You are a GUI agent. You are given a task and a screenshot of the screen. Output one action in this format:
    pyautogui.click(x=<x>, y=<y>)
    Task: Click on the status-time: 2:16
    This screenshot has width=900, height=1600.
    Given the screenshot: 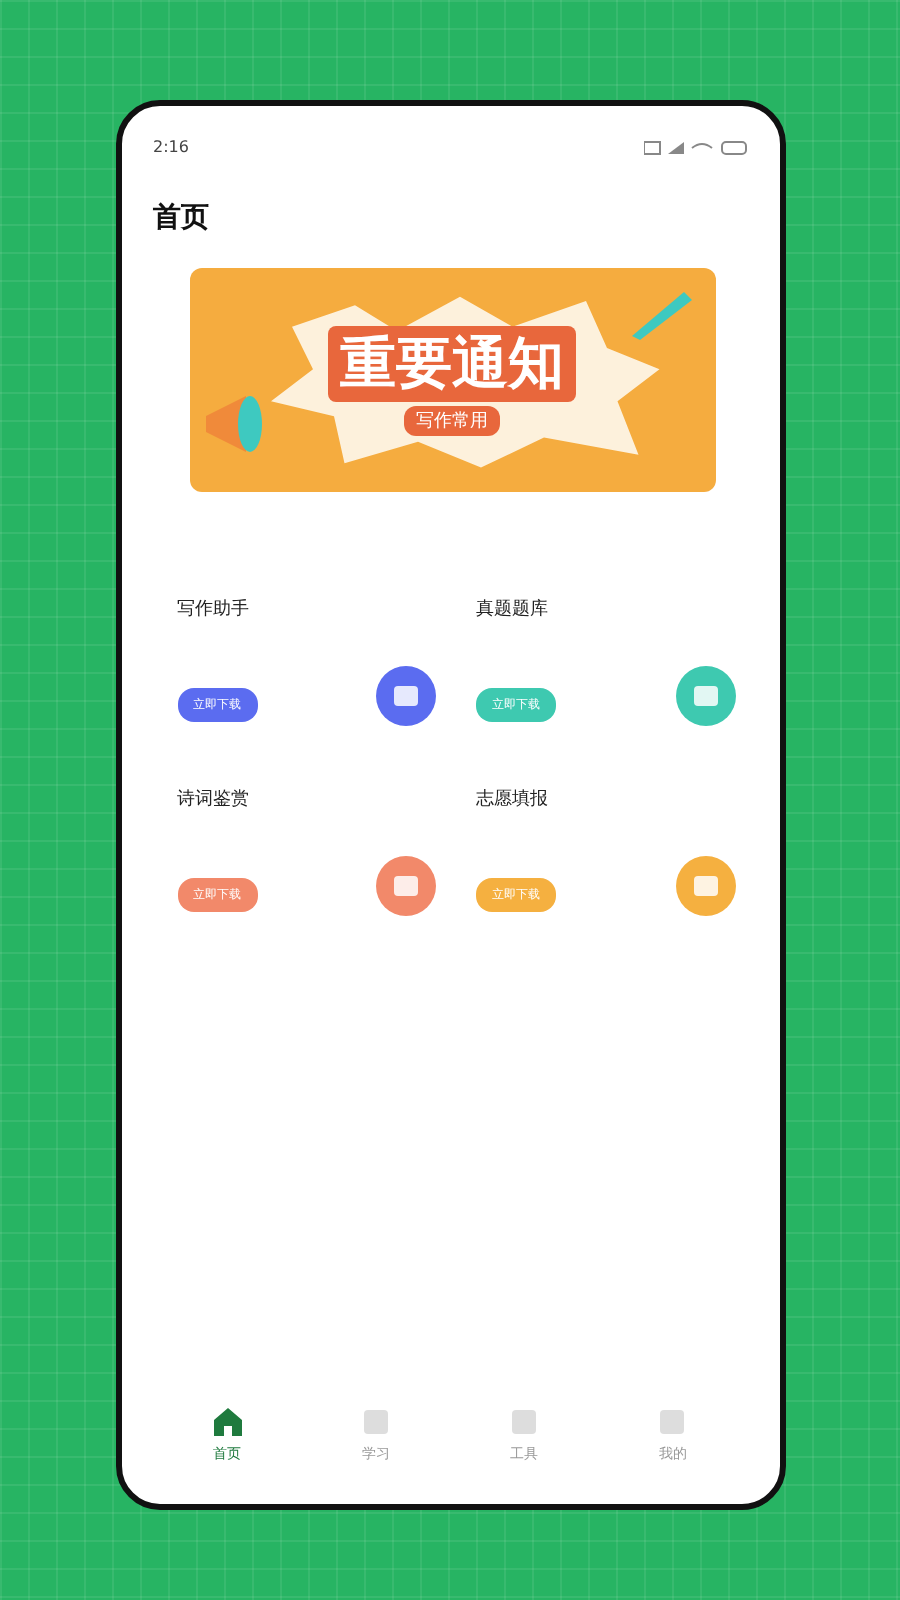 What is the action you would take?
    pyautogui.click(x=171, y=147)
    